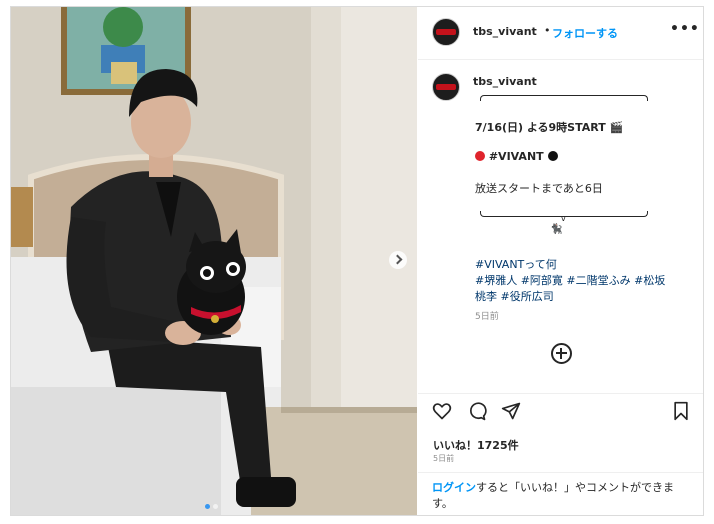 The width and height of the screenshot is (714, 524). I want to click on caption-line-date: 7/16(日) よる9時START 🎬, so click(549, 127).